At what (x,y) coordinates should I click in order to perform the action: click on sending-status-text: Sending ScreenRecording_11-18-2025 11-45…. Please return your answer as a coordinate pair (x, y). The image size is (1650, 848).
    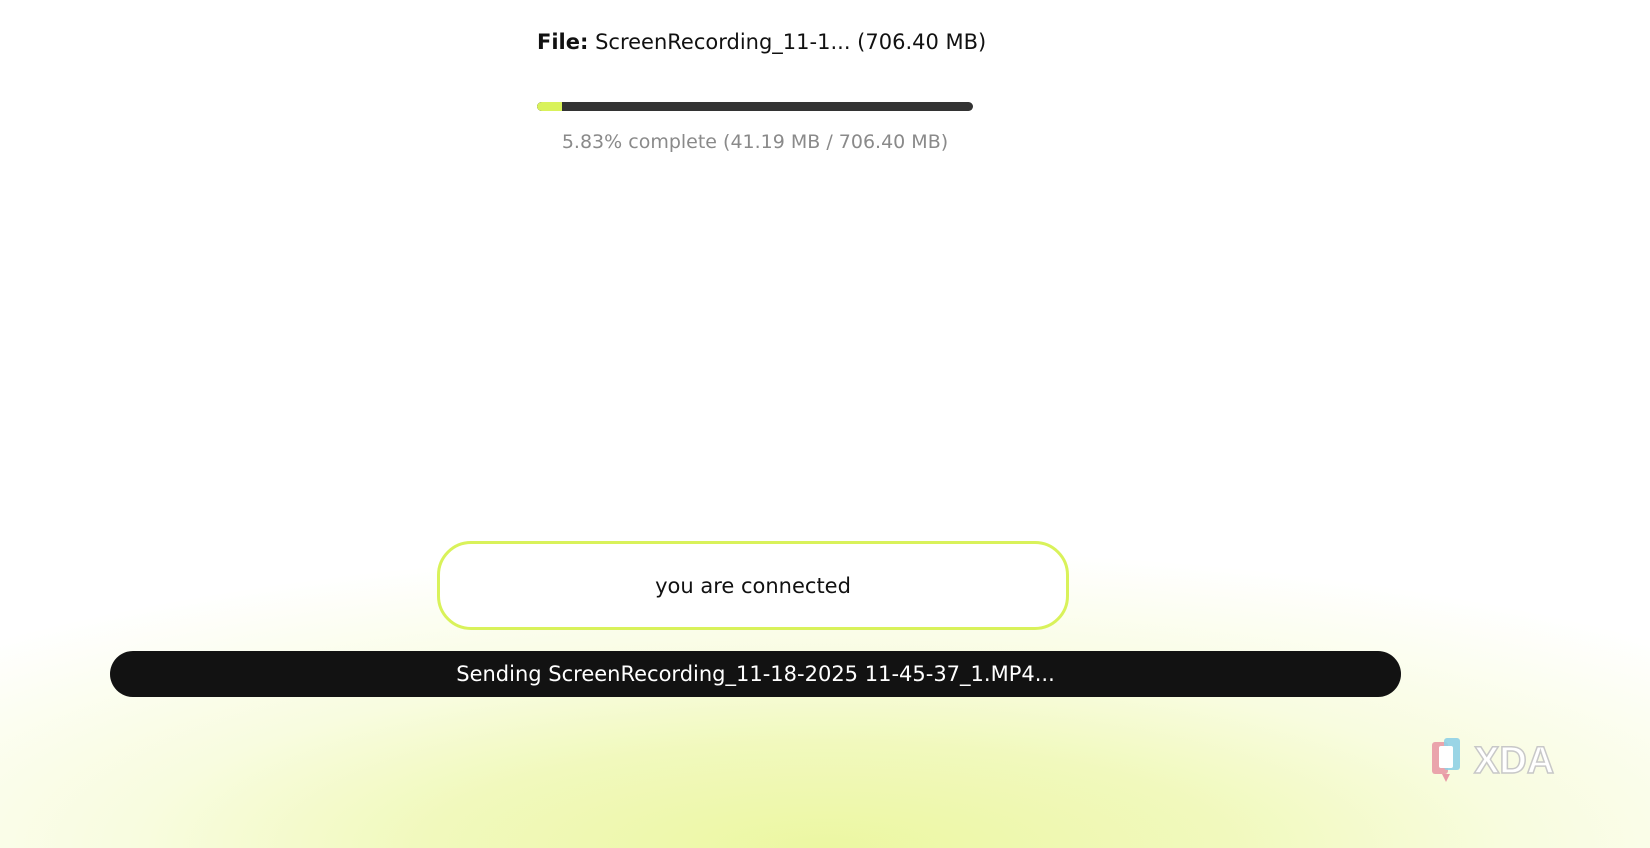
    Looking at the image, I should click on (755, 674).